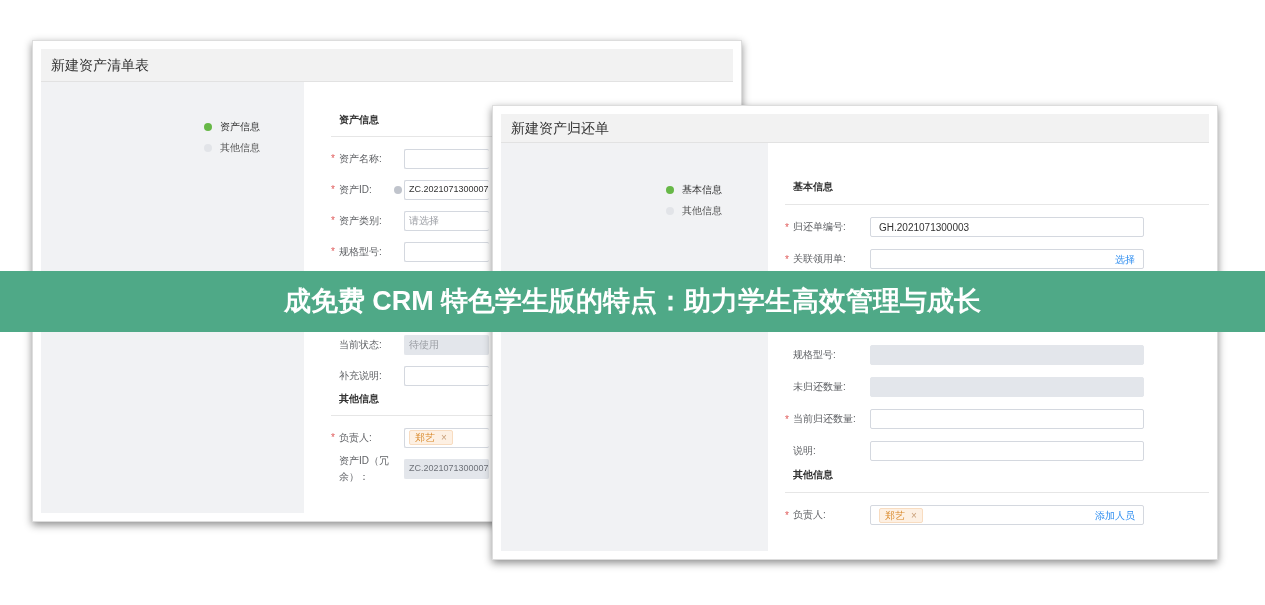 The image size is (1265, 605). Describe the element at coordinates (820, 259) in the screenshot. I see `field-label: 关联领用单:` at that location.